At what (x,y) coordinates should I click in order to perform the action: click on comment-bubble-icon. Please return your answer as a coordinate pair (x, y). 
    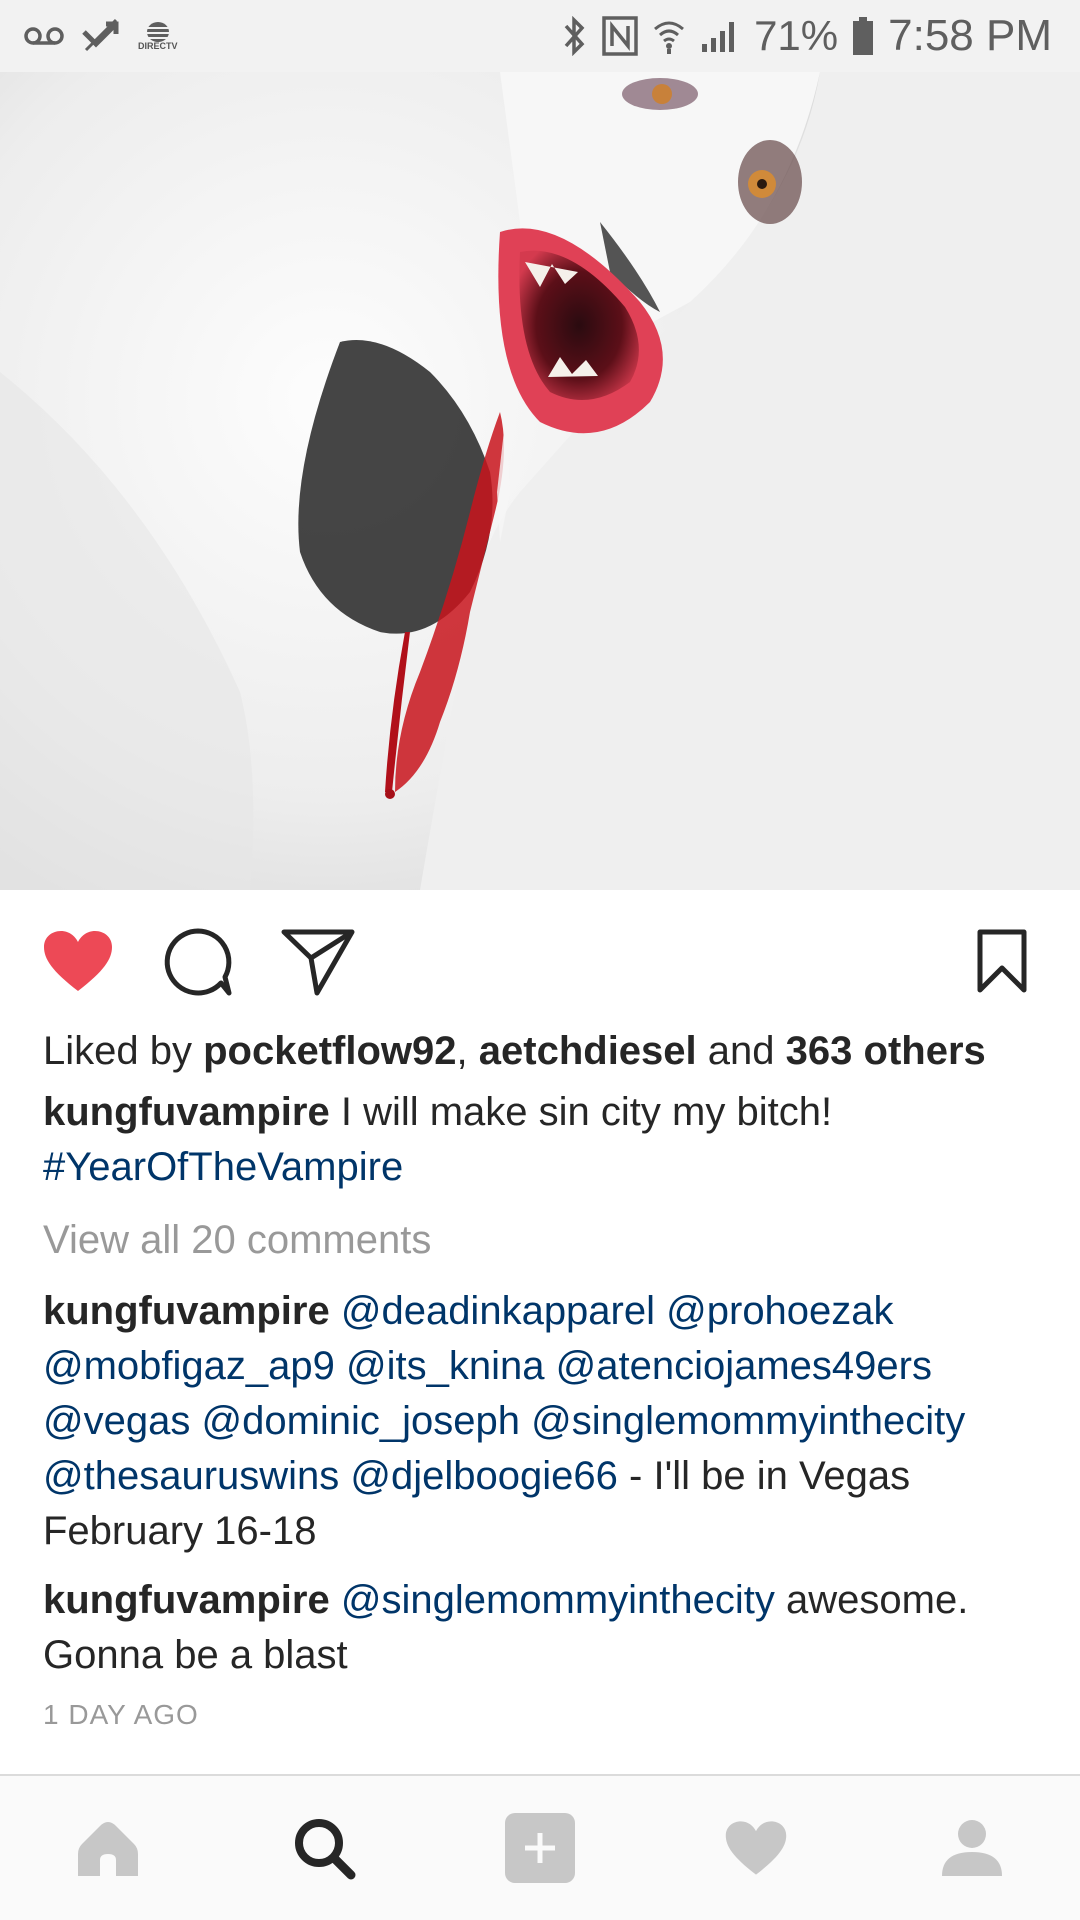
    Looking at the image, I should click on (198, 962).